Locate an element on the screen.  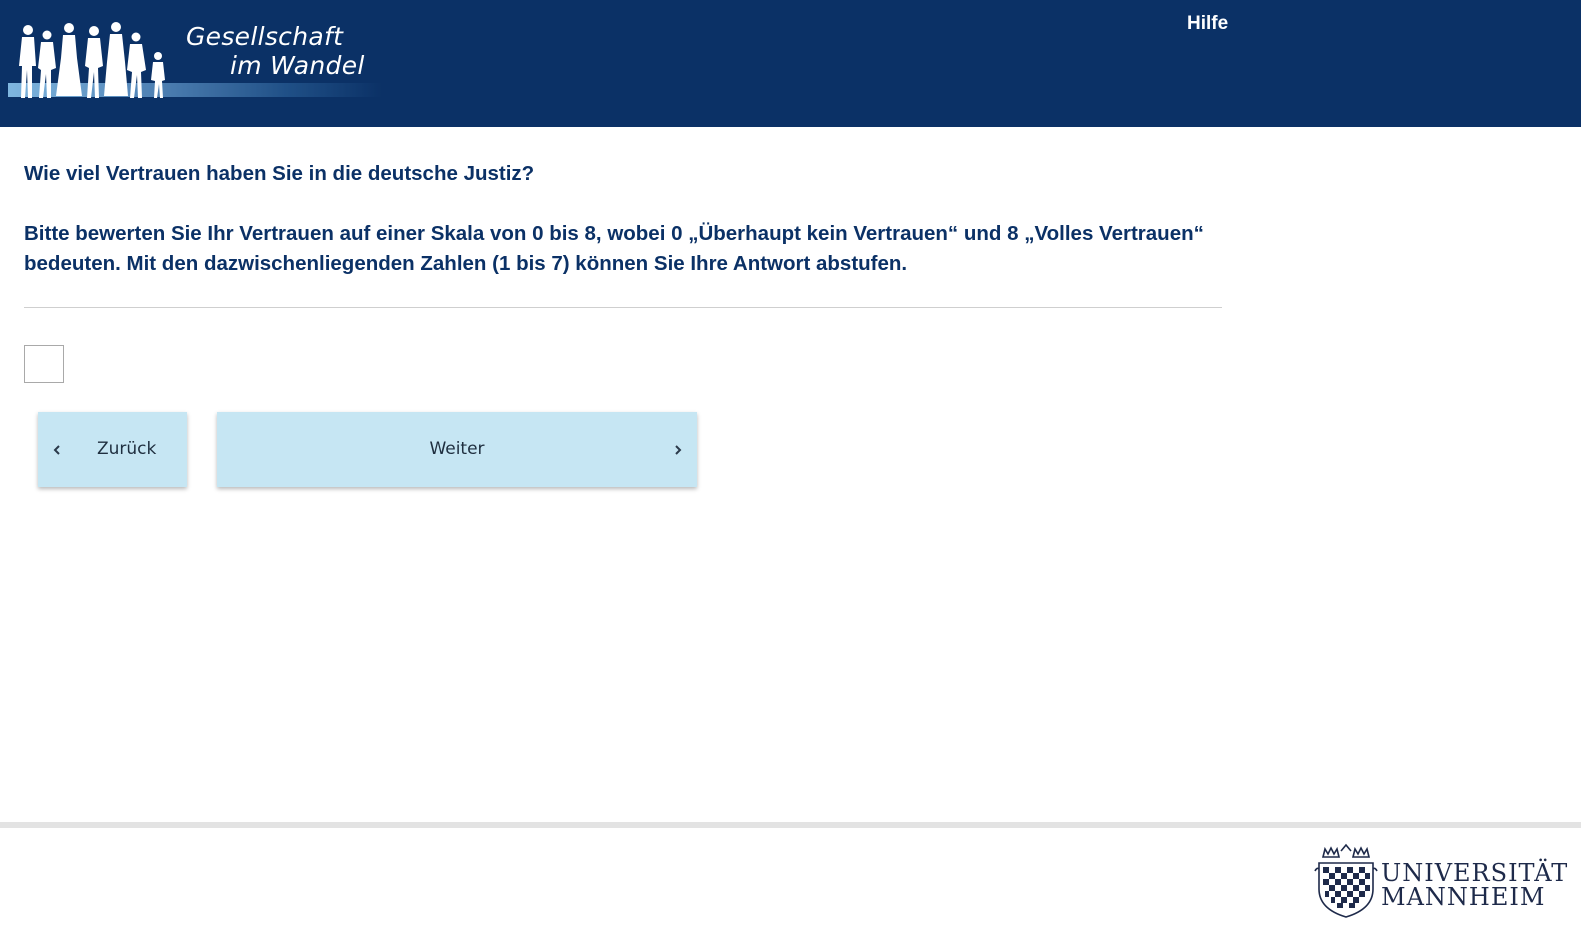
back-button: Zurück is located at coordinates (112, 449).